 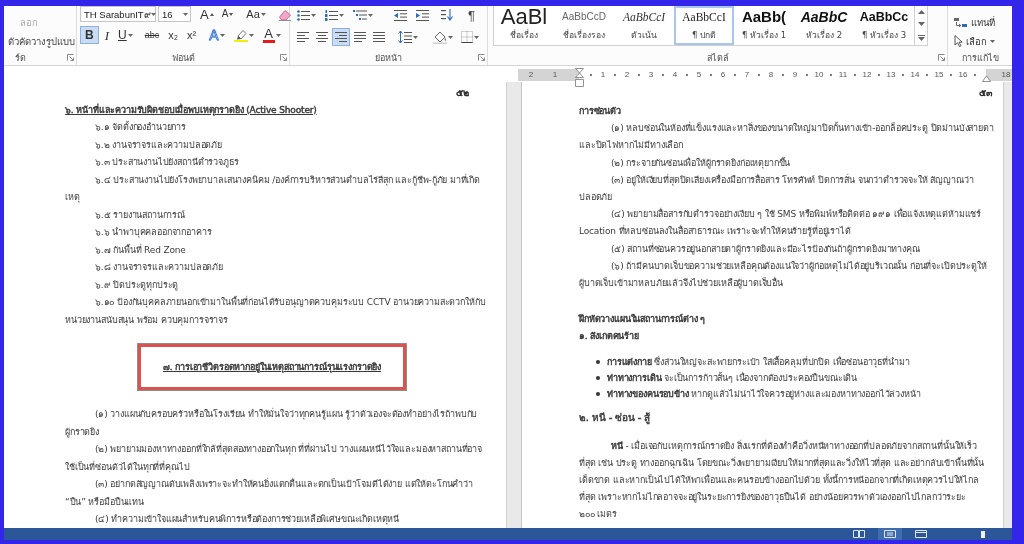 I want to click on group-label: ฟอนต์, so click(x=183, y=57).